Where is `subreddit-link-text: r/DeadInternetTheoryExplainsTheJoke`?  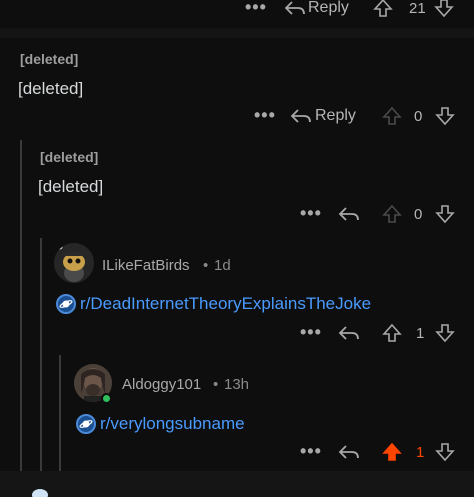
subreddit-link-text: r/DeadInternetTheoryExplainsTheJoke is located at coordinates (225, 304).